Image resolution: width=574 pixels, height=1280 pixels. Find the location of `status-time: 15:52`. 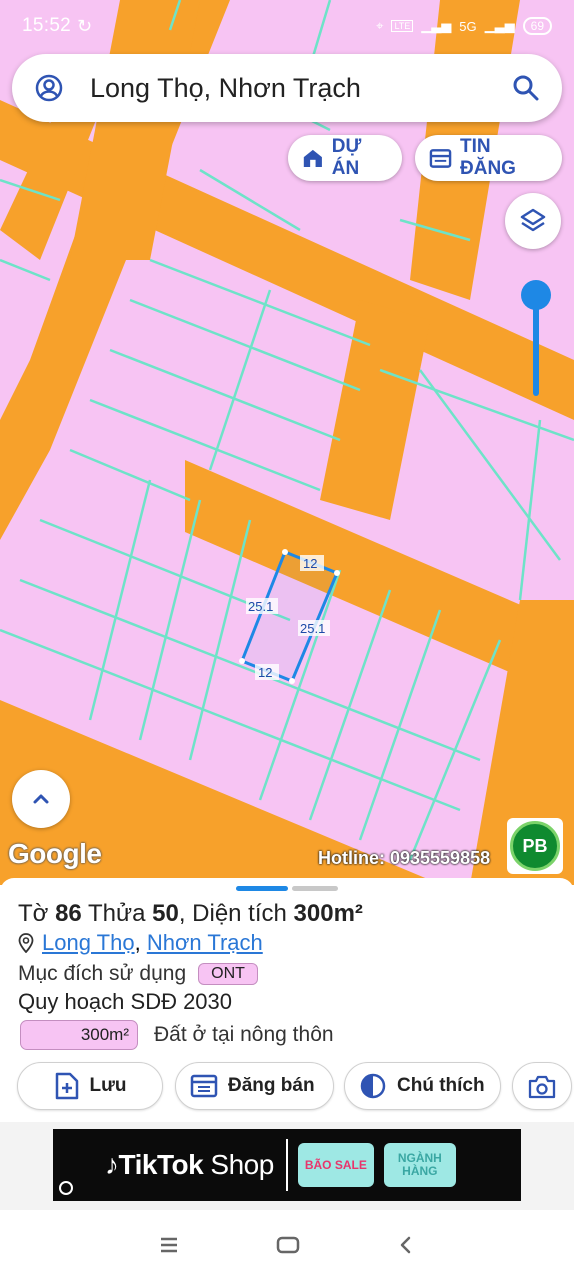

status-time: 15:52 is located at coordinates (47, 25).